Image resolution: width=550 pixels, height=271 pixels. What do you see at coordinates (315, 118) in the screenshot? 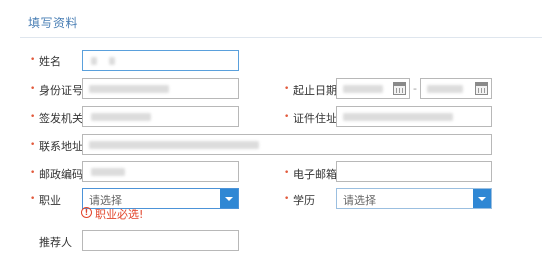
I see `id-address-label: 证件住址` at bounding box center [315, 118].